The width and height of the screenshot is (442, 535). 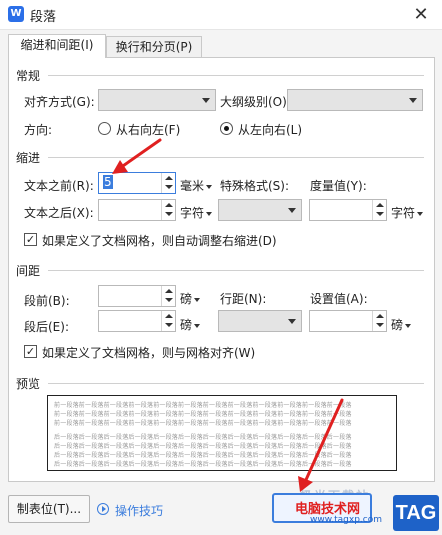 What do you see at coordinates (148, 130) in the screenshot?
I see `rtl-label: 从右向左(F)` at bounding box center [148, 130].